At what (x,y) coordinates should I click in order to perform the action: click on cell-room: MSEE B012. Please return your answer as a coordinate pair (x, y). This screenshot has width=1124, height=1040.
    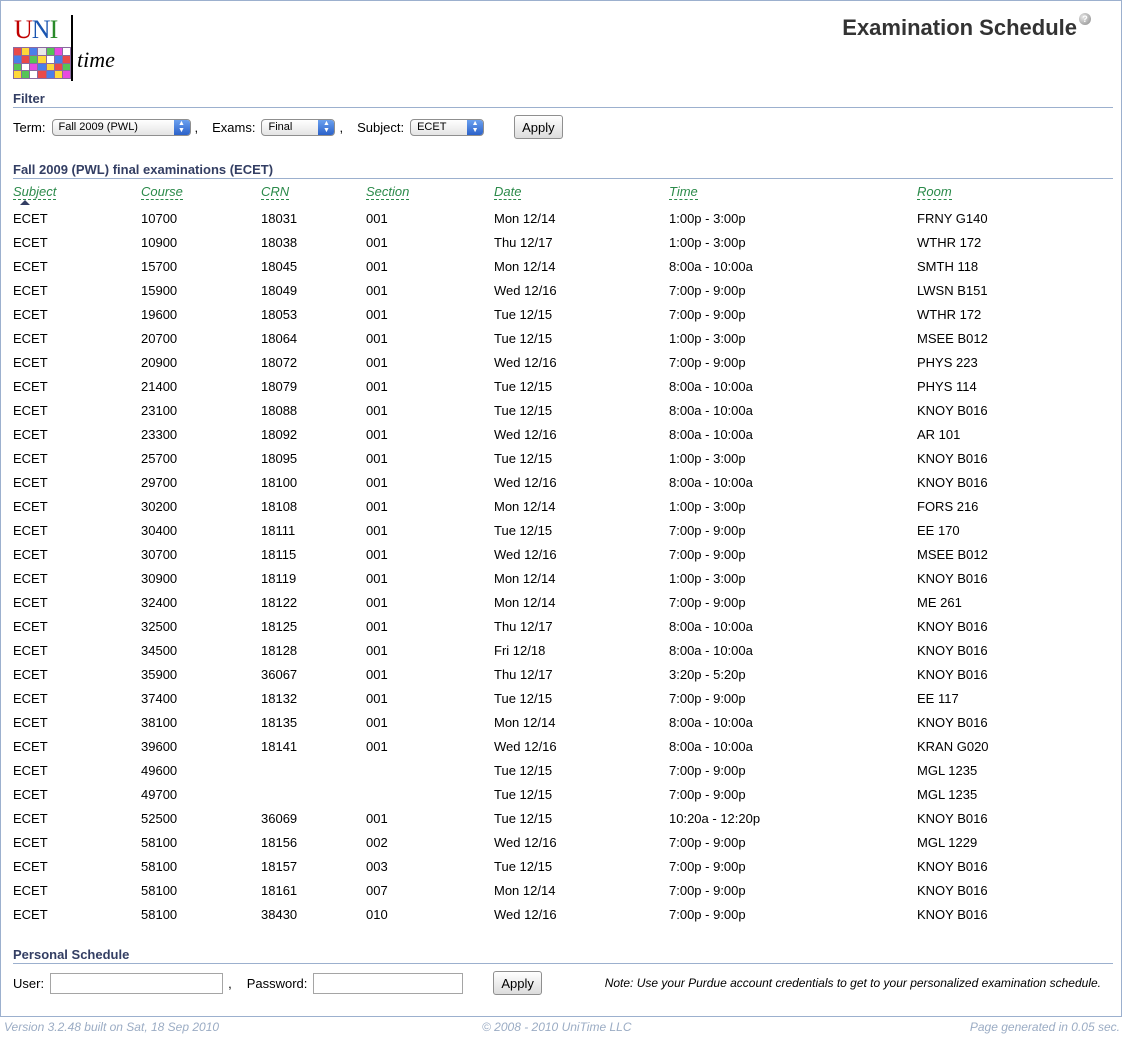
    Looking at the image, I should click on (952, 554).